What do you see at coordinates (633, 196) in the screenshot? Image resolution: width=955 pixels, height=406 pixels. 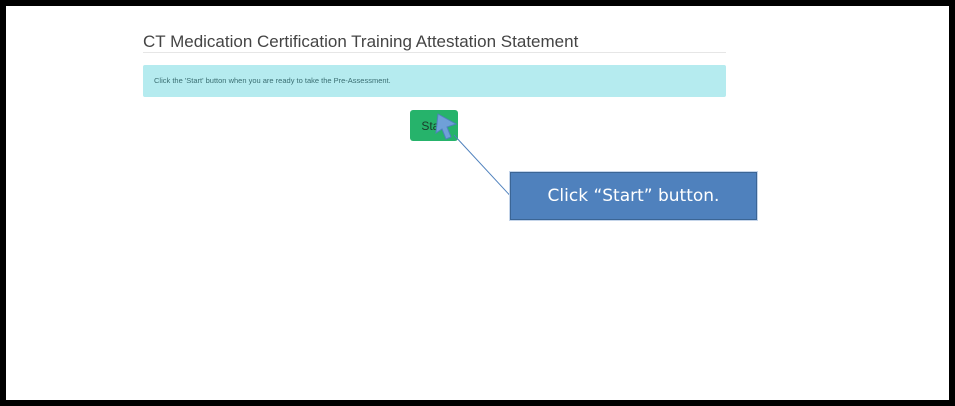 I see `callout-box: Click “Start” button.` at bounding box center [633, 196].